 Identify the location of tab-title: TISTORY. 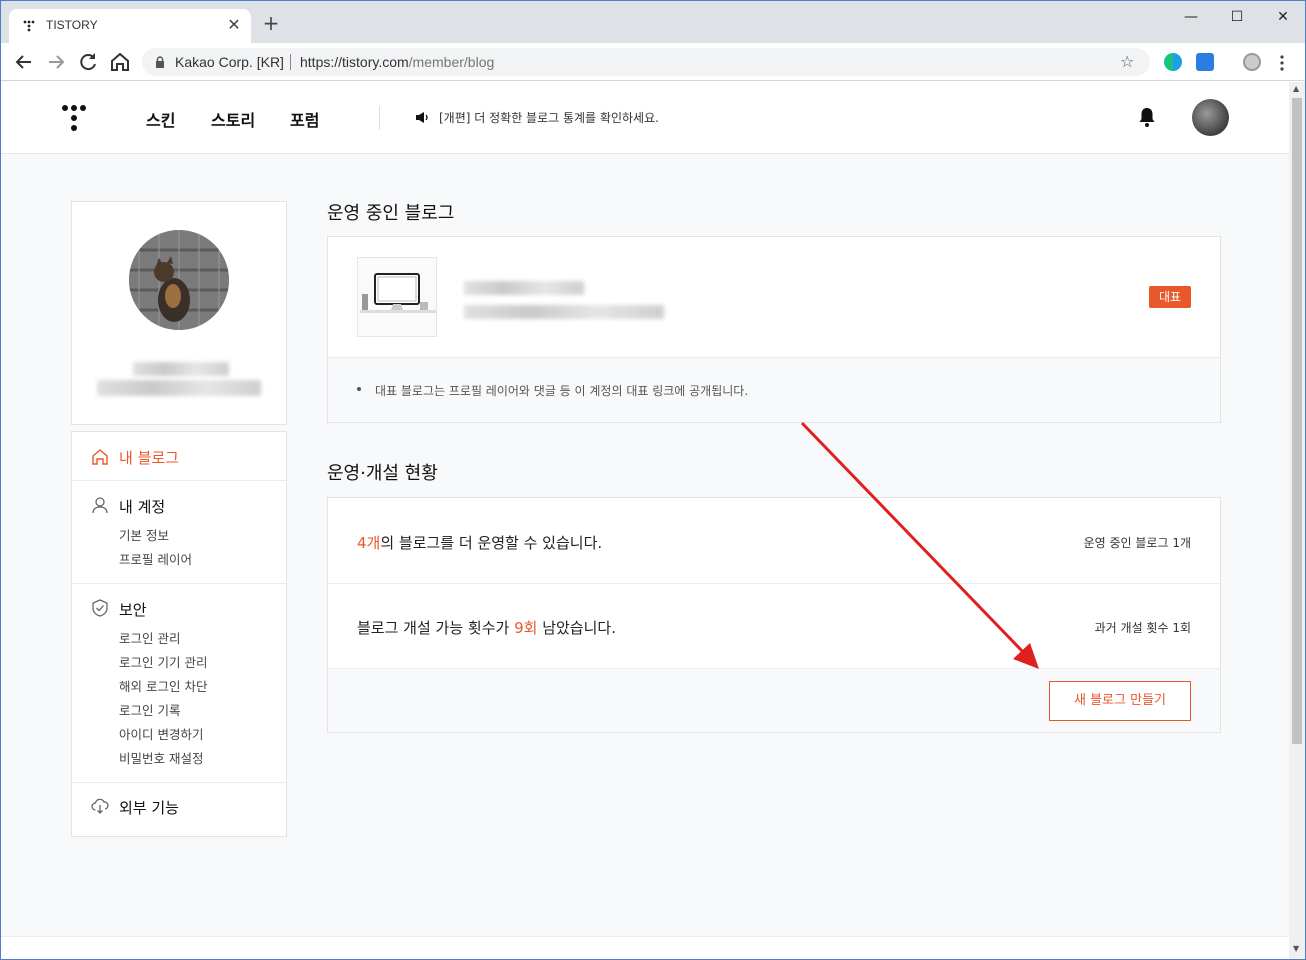
(72, 25).